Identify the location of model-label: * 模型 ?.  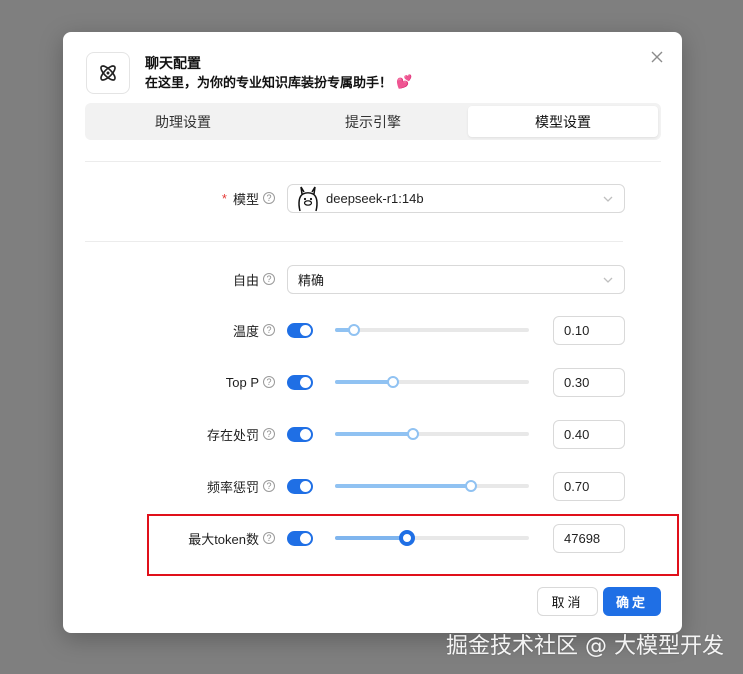
(209, 198).